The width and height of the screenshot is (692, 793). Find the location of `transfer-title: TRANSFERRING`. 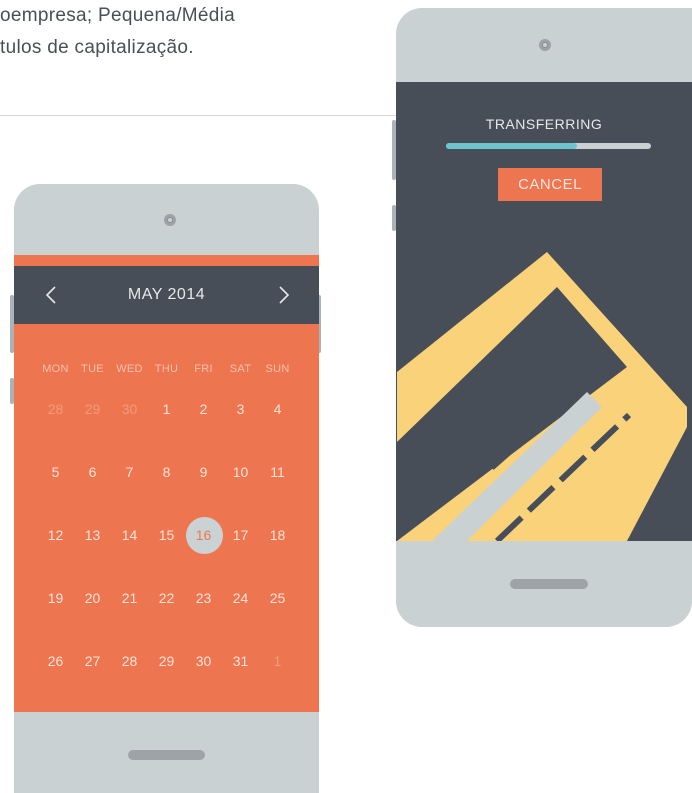

transfer-title: TRANSFERRING is located at coordinates (544, 124).